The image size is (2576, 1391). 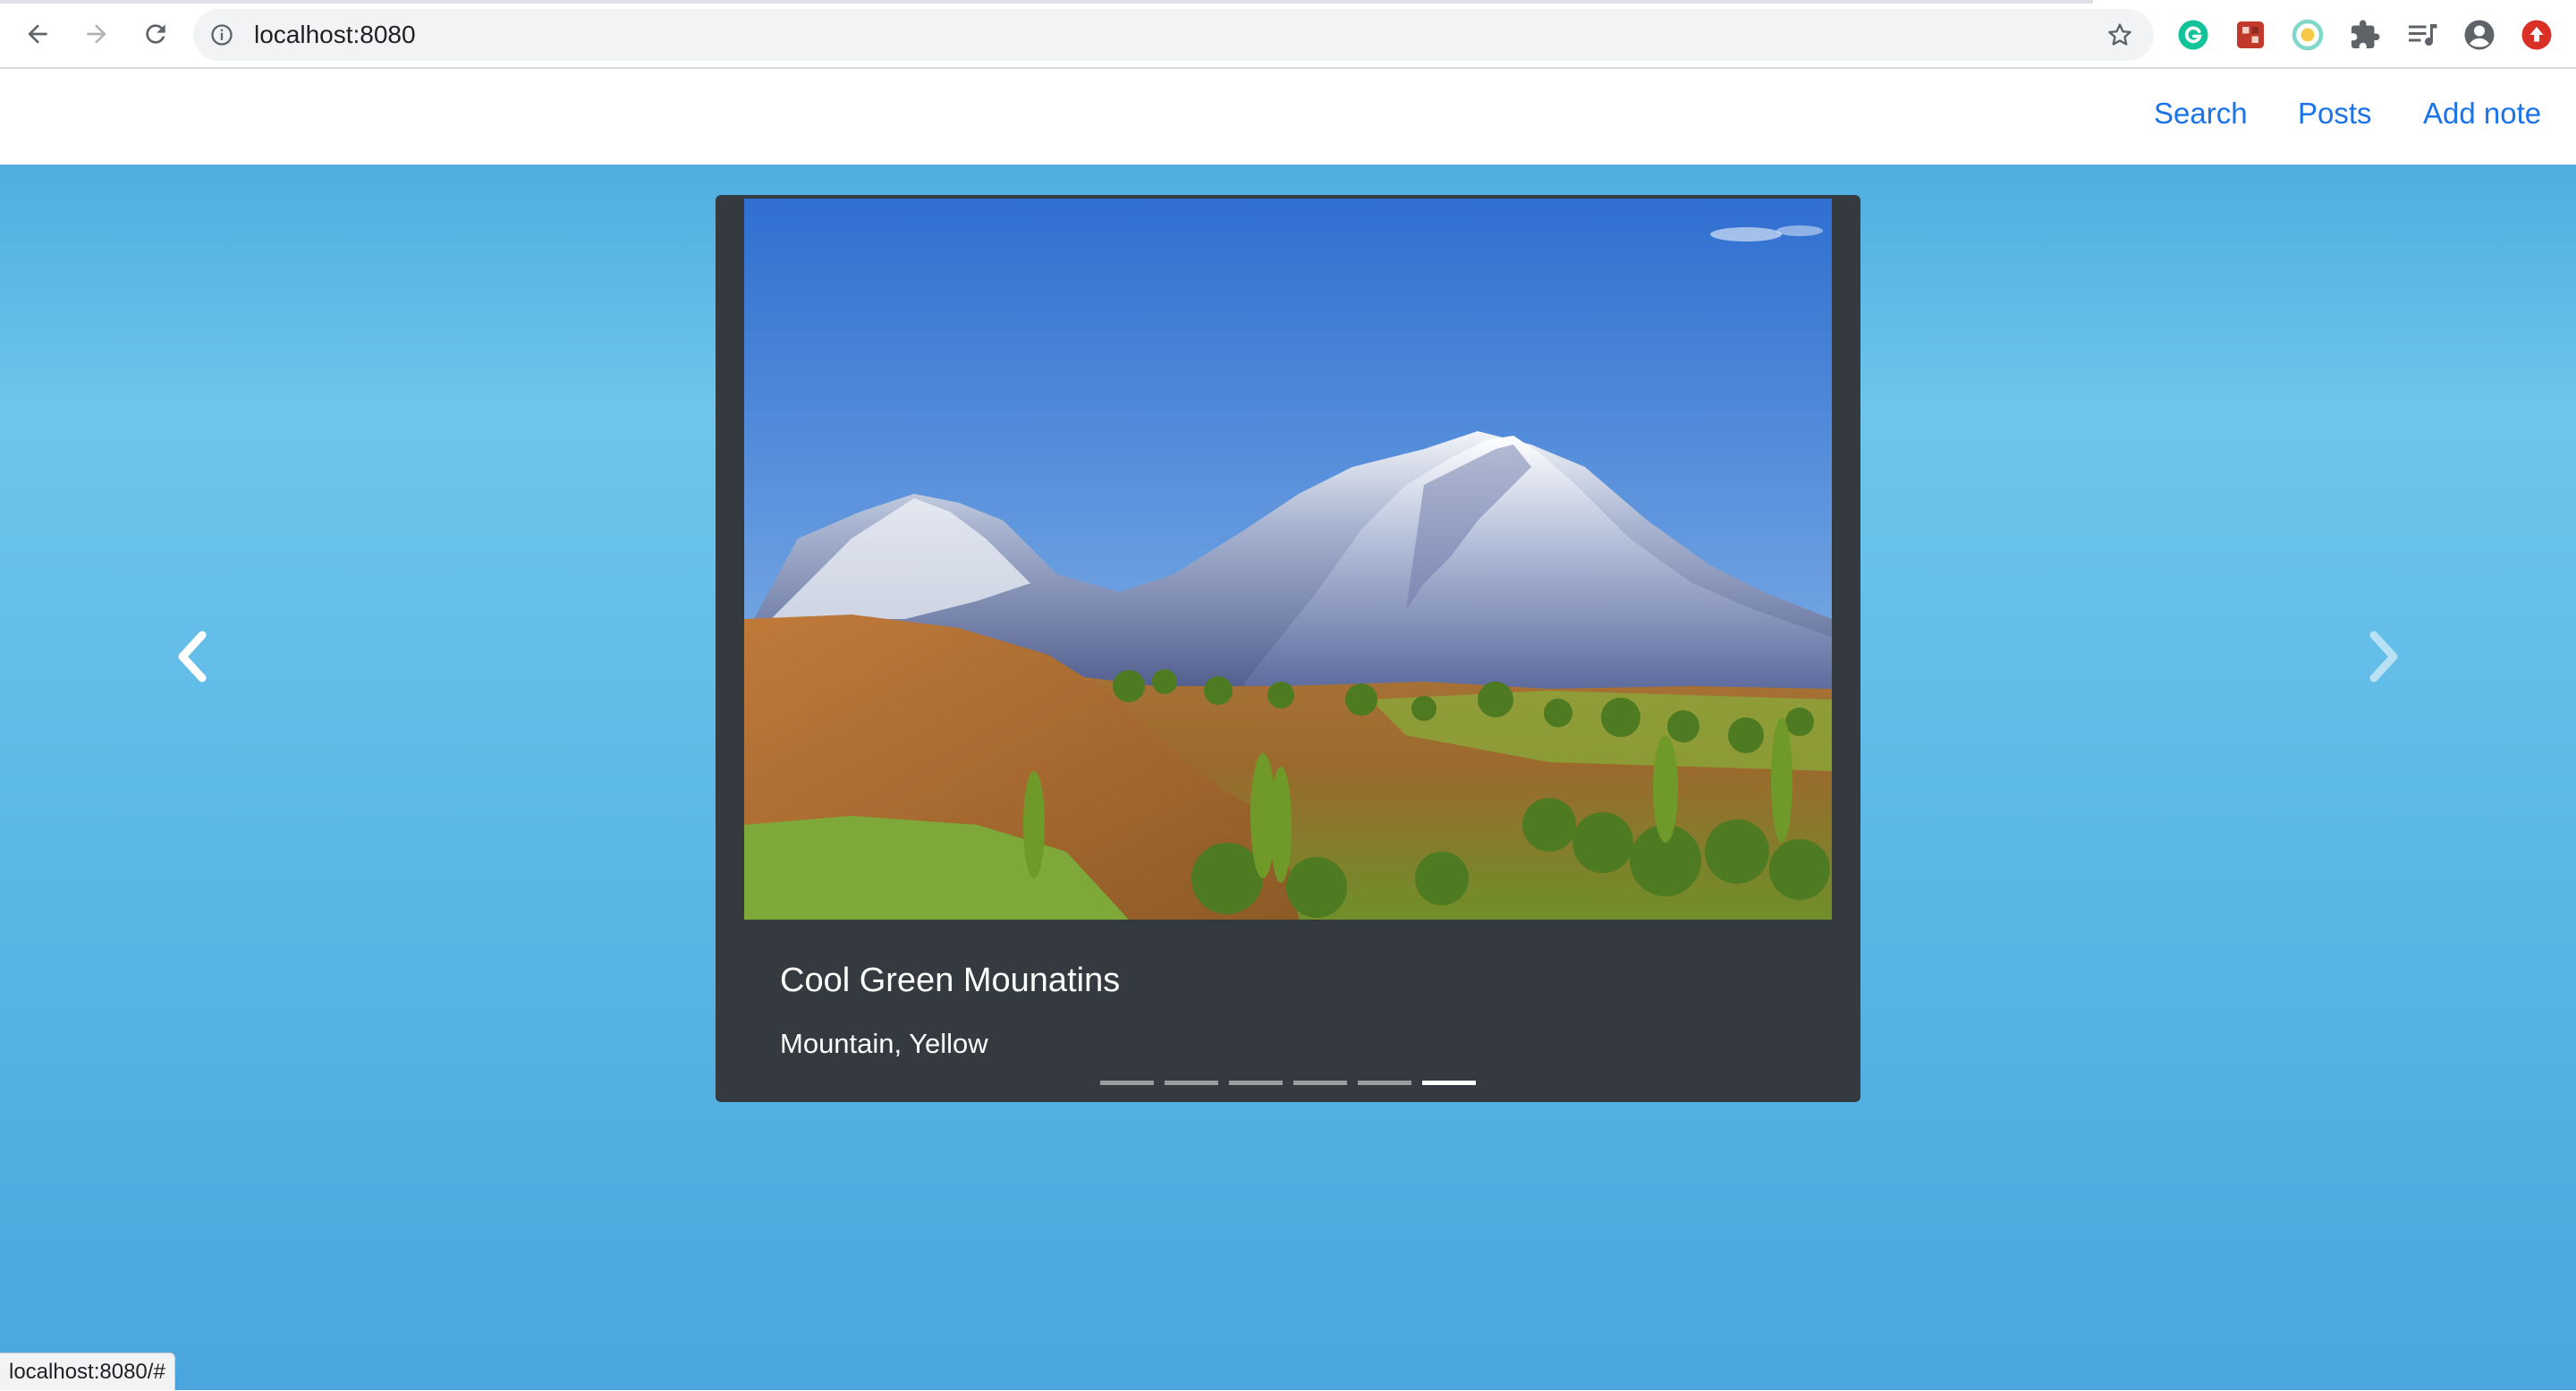 What do you see at coordinates (2308, 35) in the screenshot?
I see `color-picker-icon` at bounding box center [2308, 35].